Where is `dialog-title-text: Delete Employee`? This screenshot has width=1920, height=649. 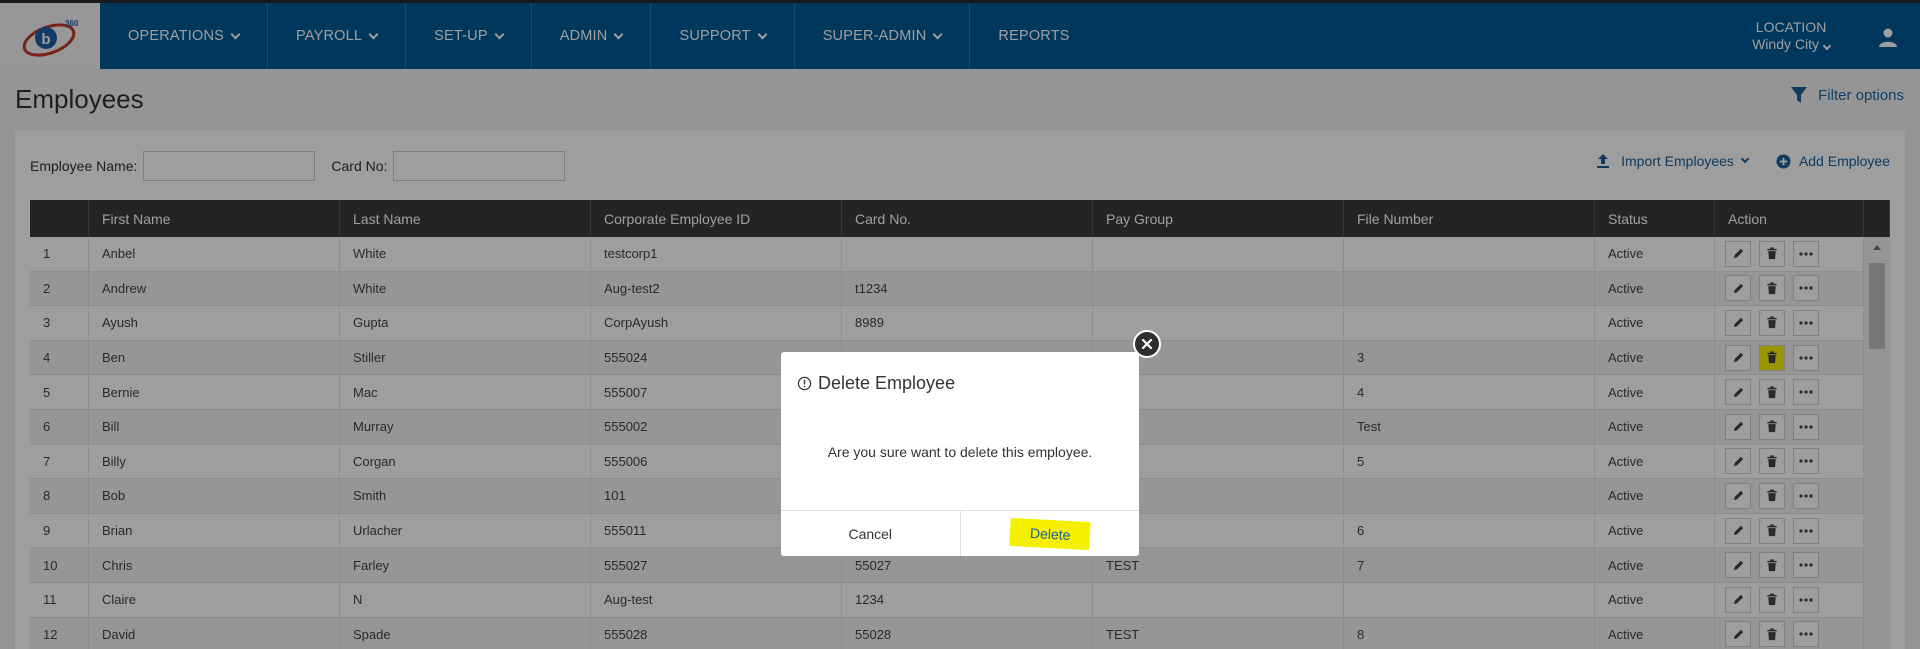
dialog-title-text: Delete Employee is located at coordinates (887, 383).